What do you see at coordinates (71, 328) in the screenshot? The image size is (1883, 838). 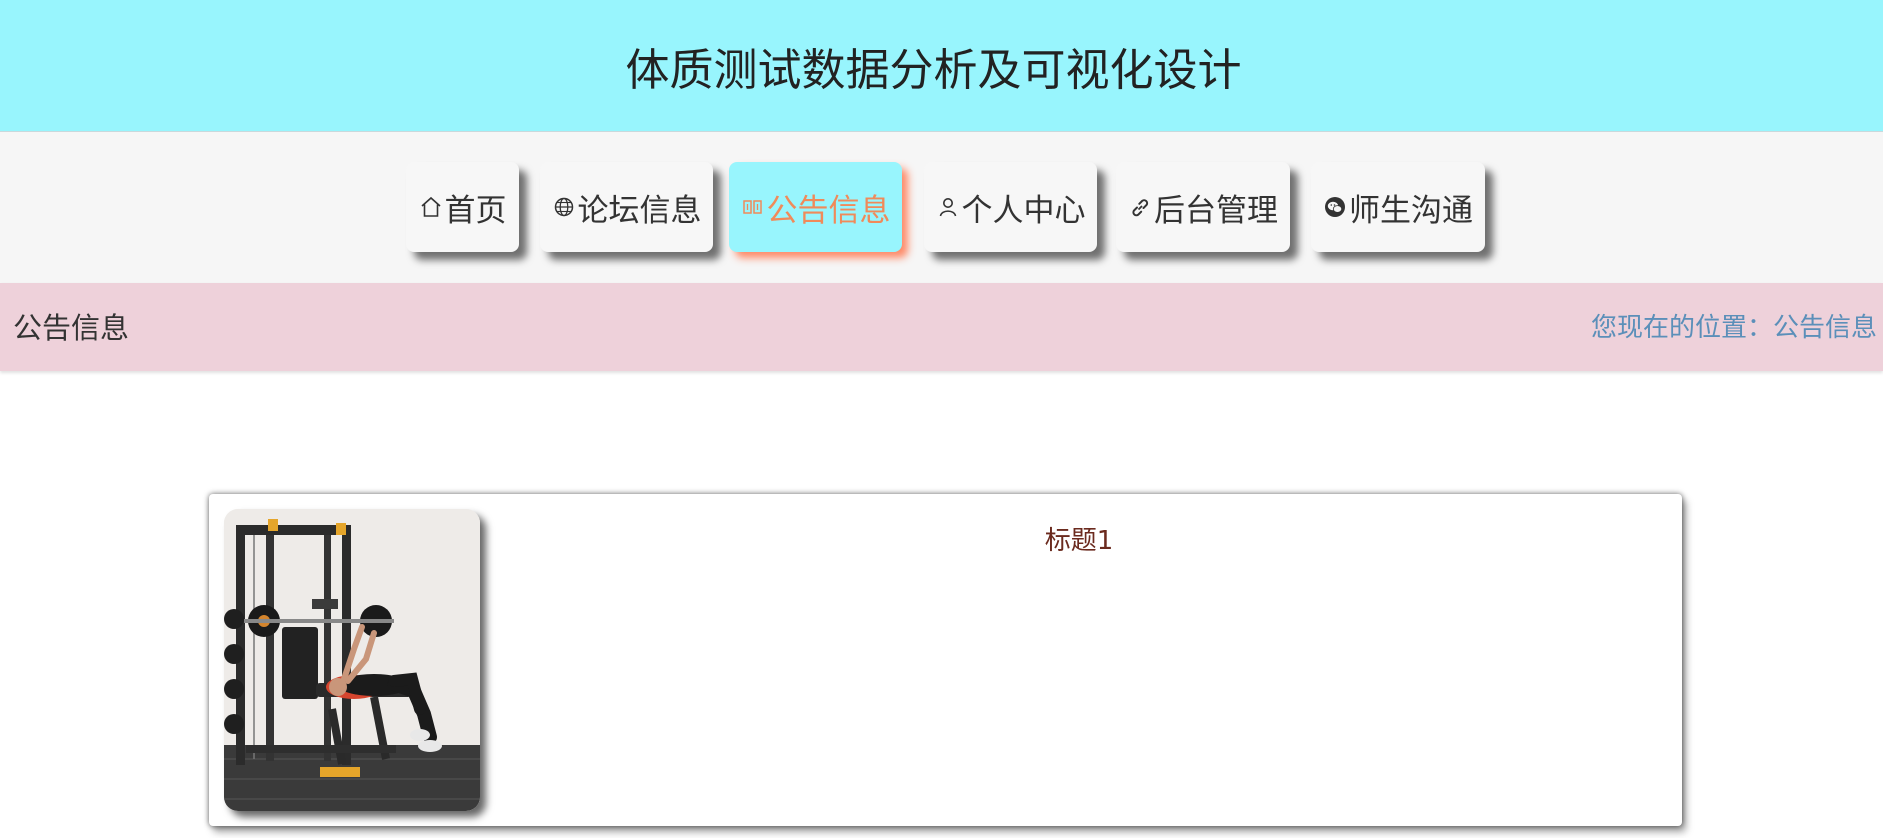 I see `section-title: 公告信息` at bounding box center [71, 328].